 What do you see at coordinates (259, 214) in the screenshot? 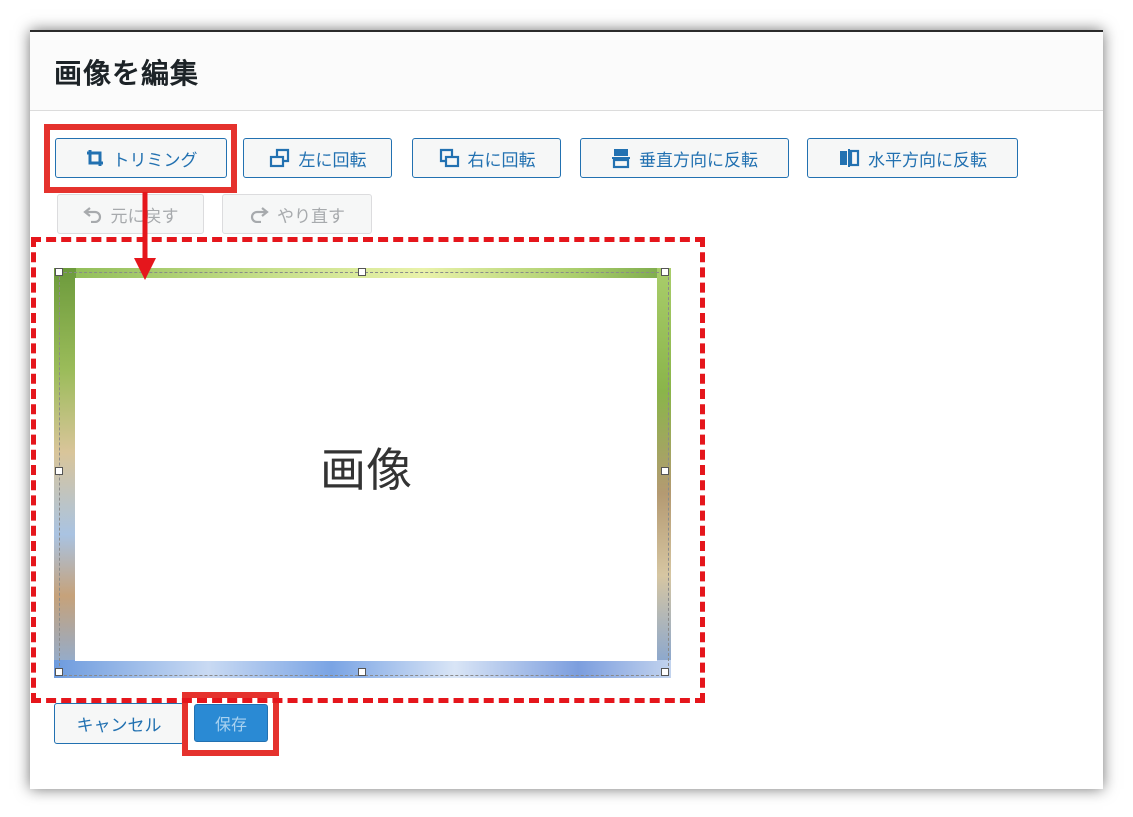
I see `redo-icon` at bounding box center [259, 214].